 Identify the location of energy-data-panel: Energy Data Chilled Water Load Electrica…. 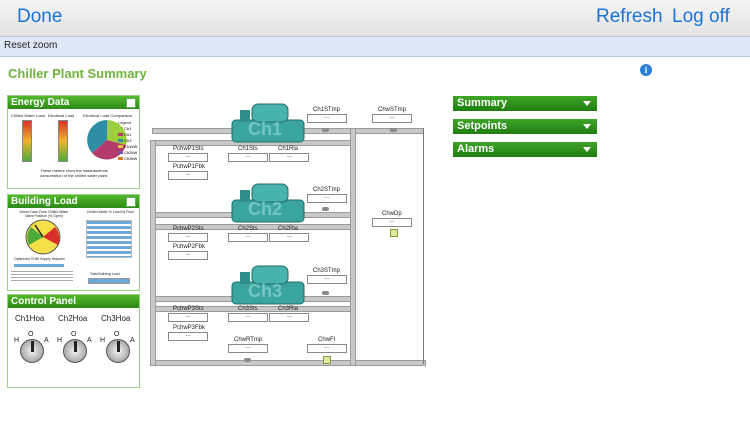
(73, 142).